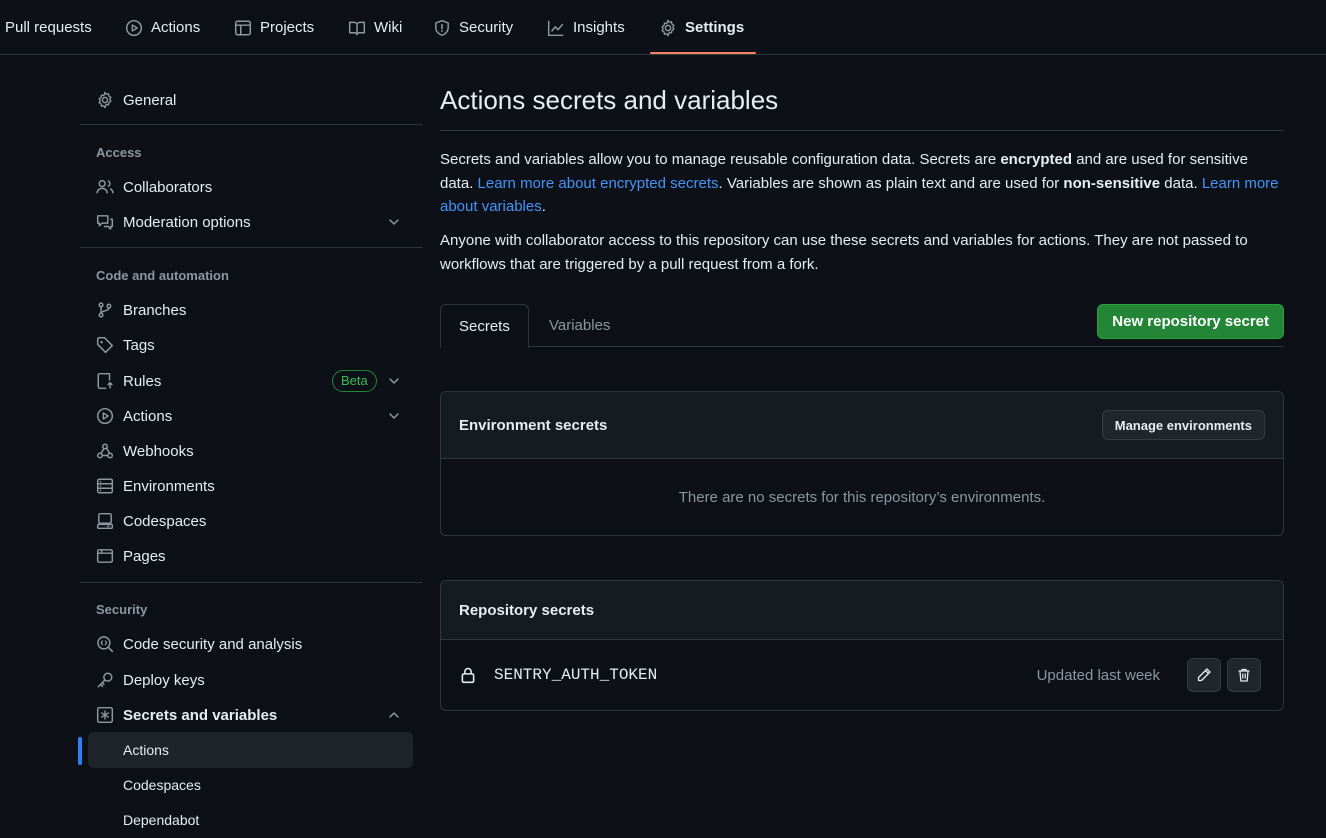 The image size is (1326, 838). Describe the element at coordinates (169, 486) in the screenshot. I see `sidebar-item-label: Environments` at that location.